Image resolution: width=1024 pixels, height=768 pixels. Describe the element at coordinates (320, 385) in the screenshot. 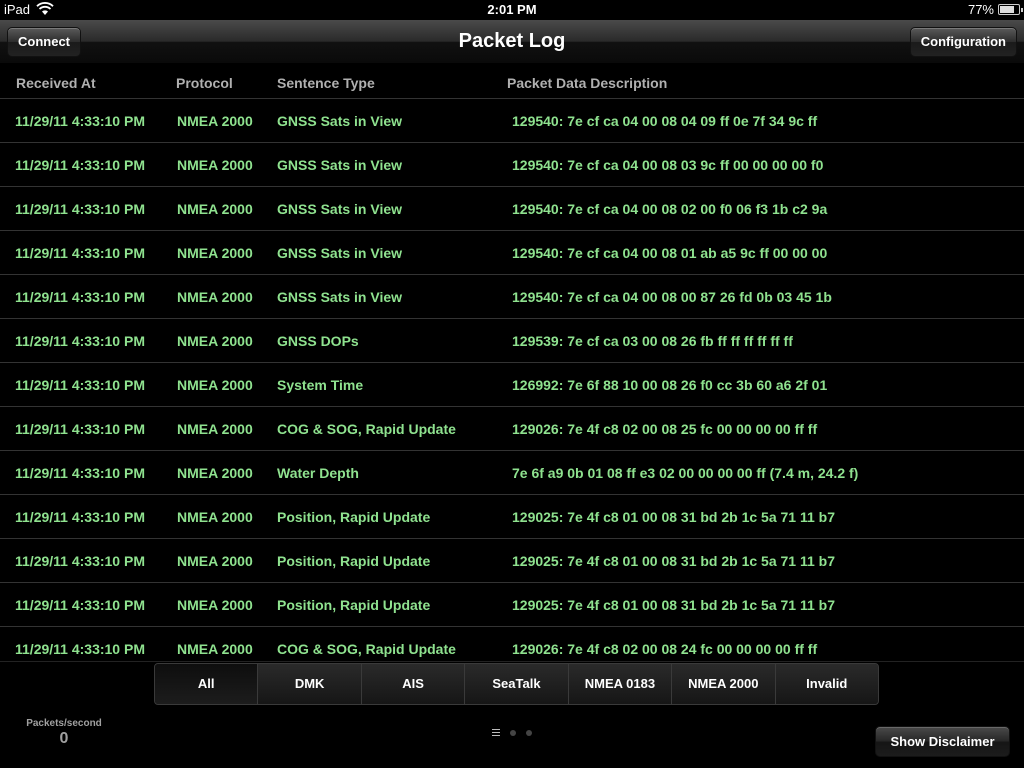

I see `cell-sentence-type: System Time` at that location.